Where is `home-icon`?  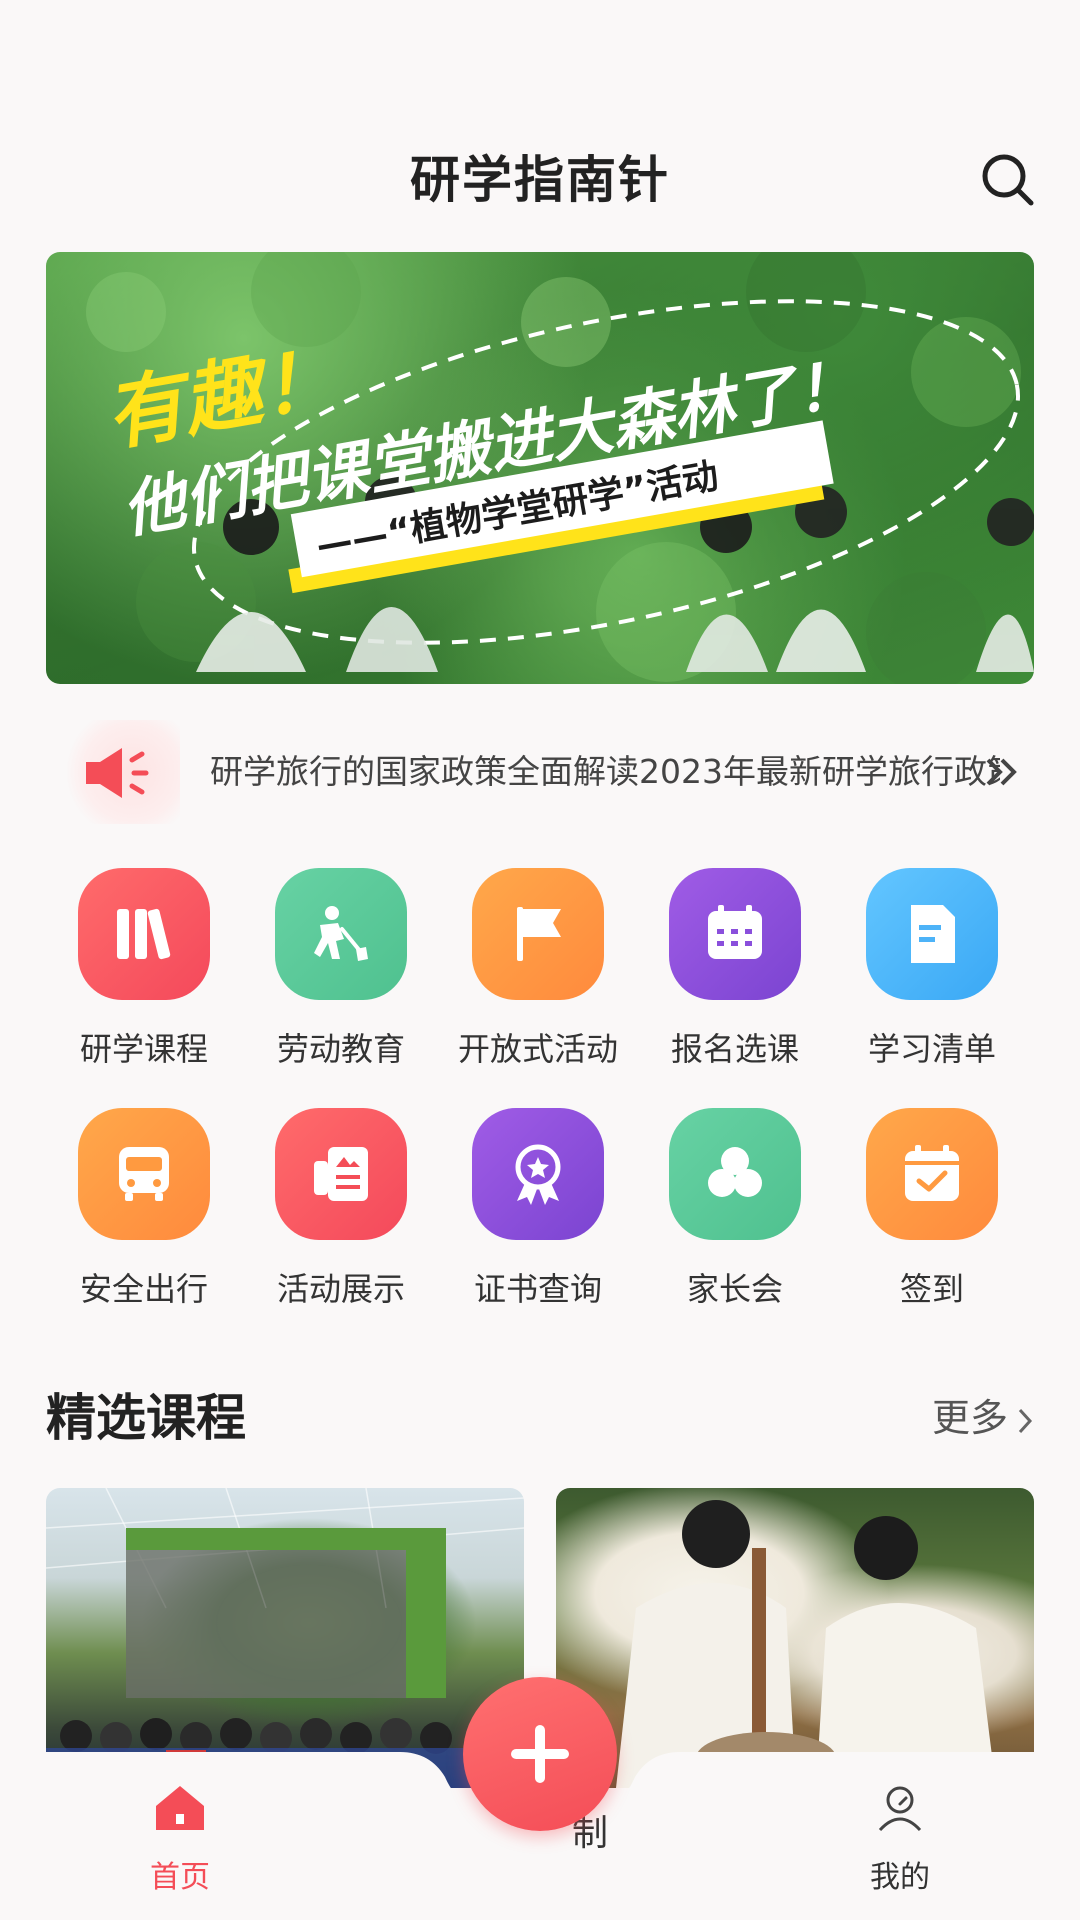
home-icon is located at coordinates (180, 1808).